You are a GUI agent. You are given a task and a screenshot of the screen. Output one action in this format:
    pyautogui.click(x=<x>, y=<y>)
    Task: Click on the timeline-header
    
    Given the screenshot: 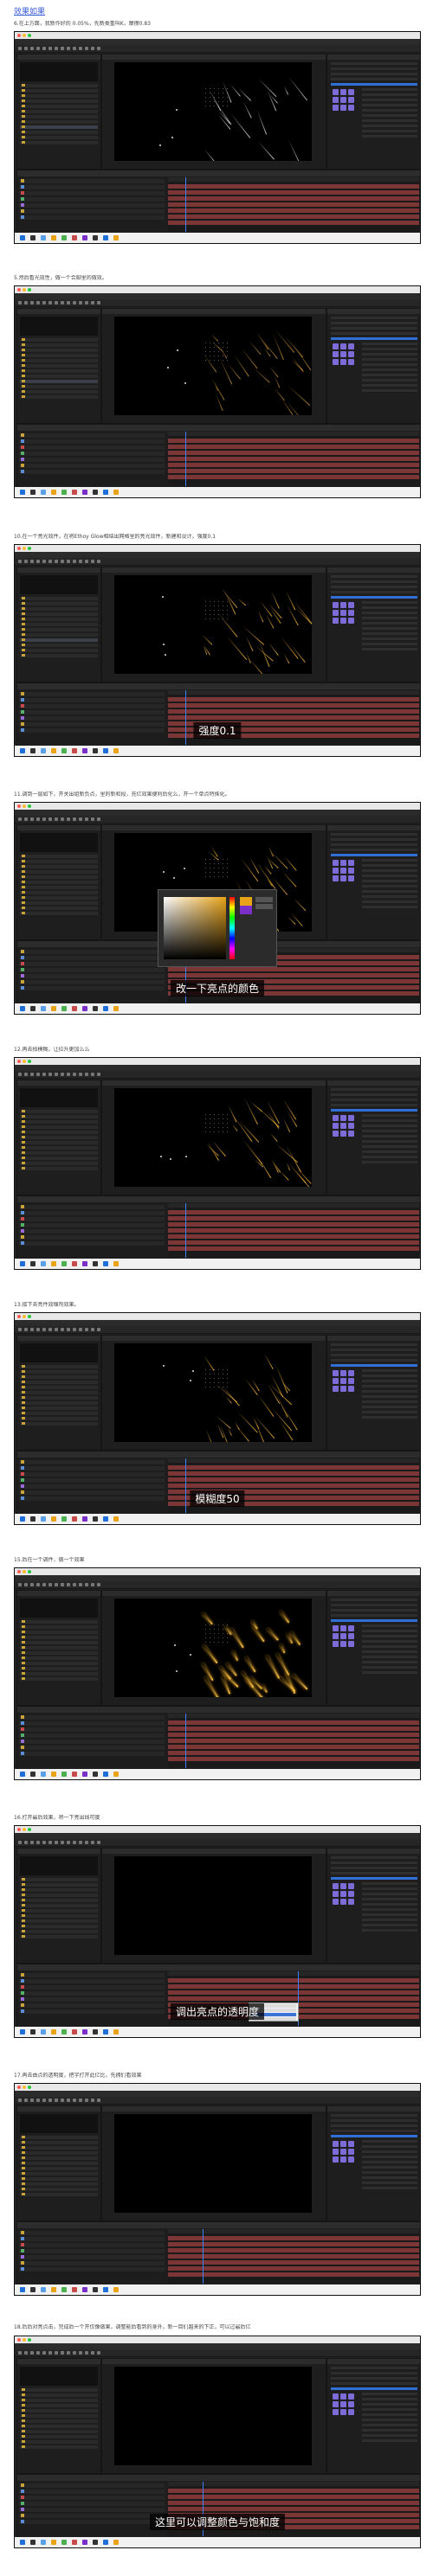 What is the action you would take?
    pyautogui.click(x=218, y=173)
    